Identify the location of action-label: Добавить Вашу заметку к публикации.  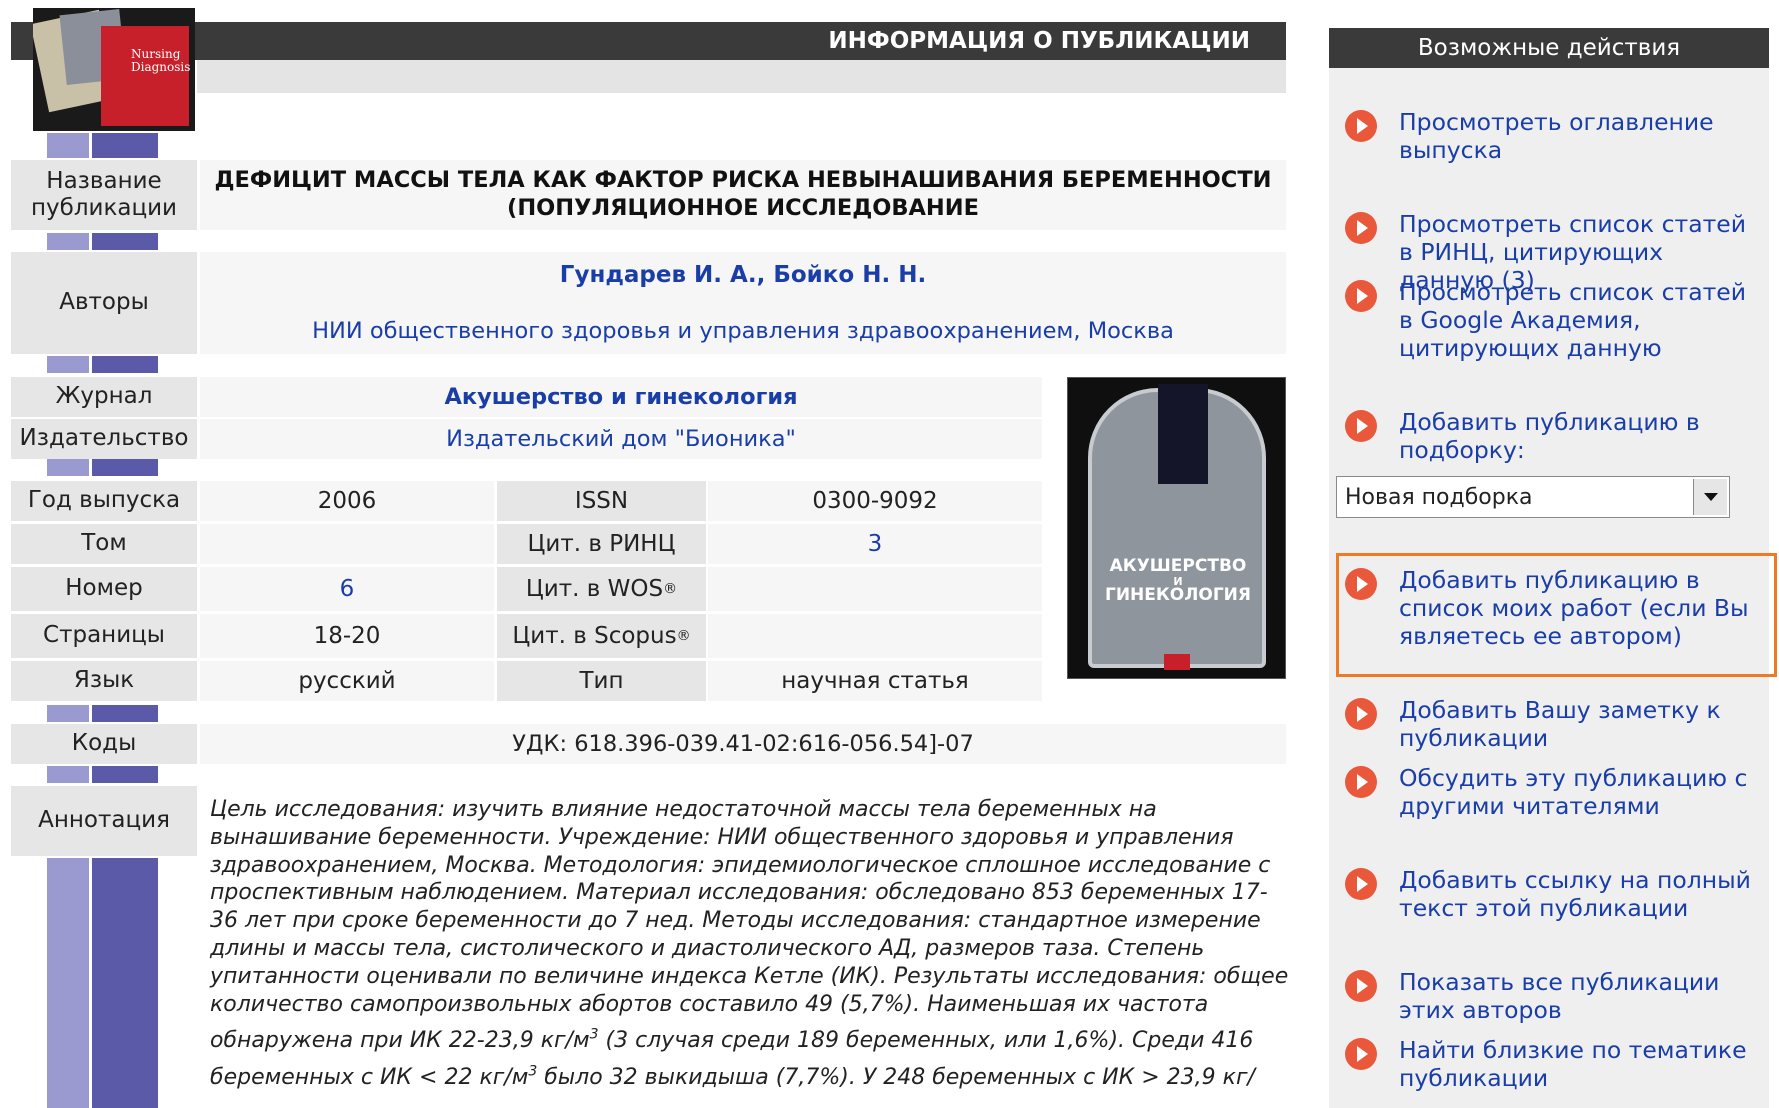
(1560, 724).